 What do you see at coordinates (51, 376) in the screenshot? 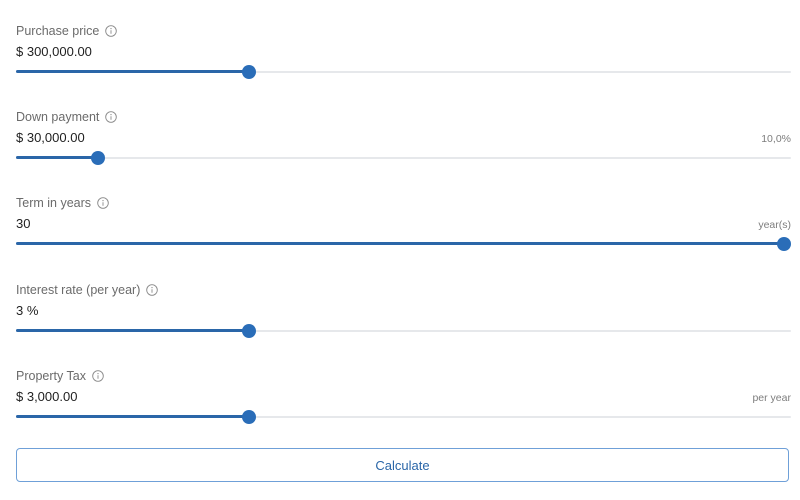
I see `property-tax-label: Property Tax` at bounding box center [51, 376].